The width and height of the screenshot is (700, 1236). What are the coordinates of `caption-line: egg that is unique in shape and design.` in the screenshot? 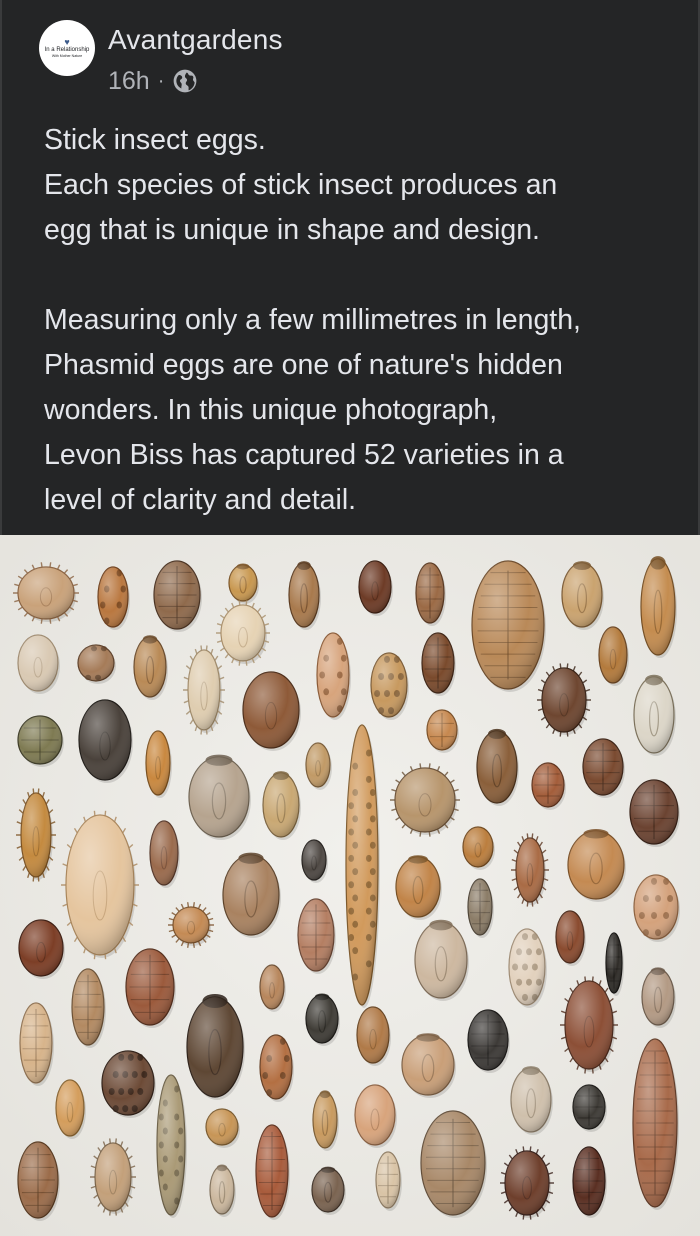 It's located at (292, 230).